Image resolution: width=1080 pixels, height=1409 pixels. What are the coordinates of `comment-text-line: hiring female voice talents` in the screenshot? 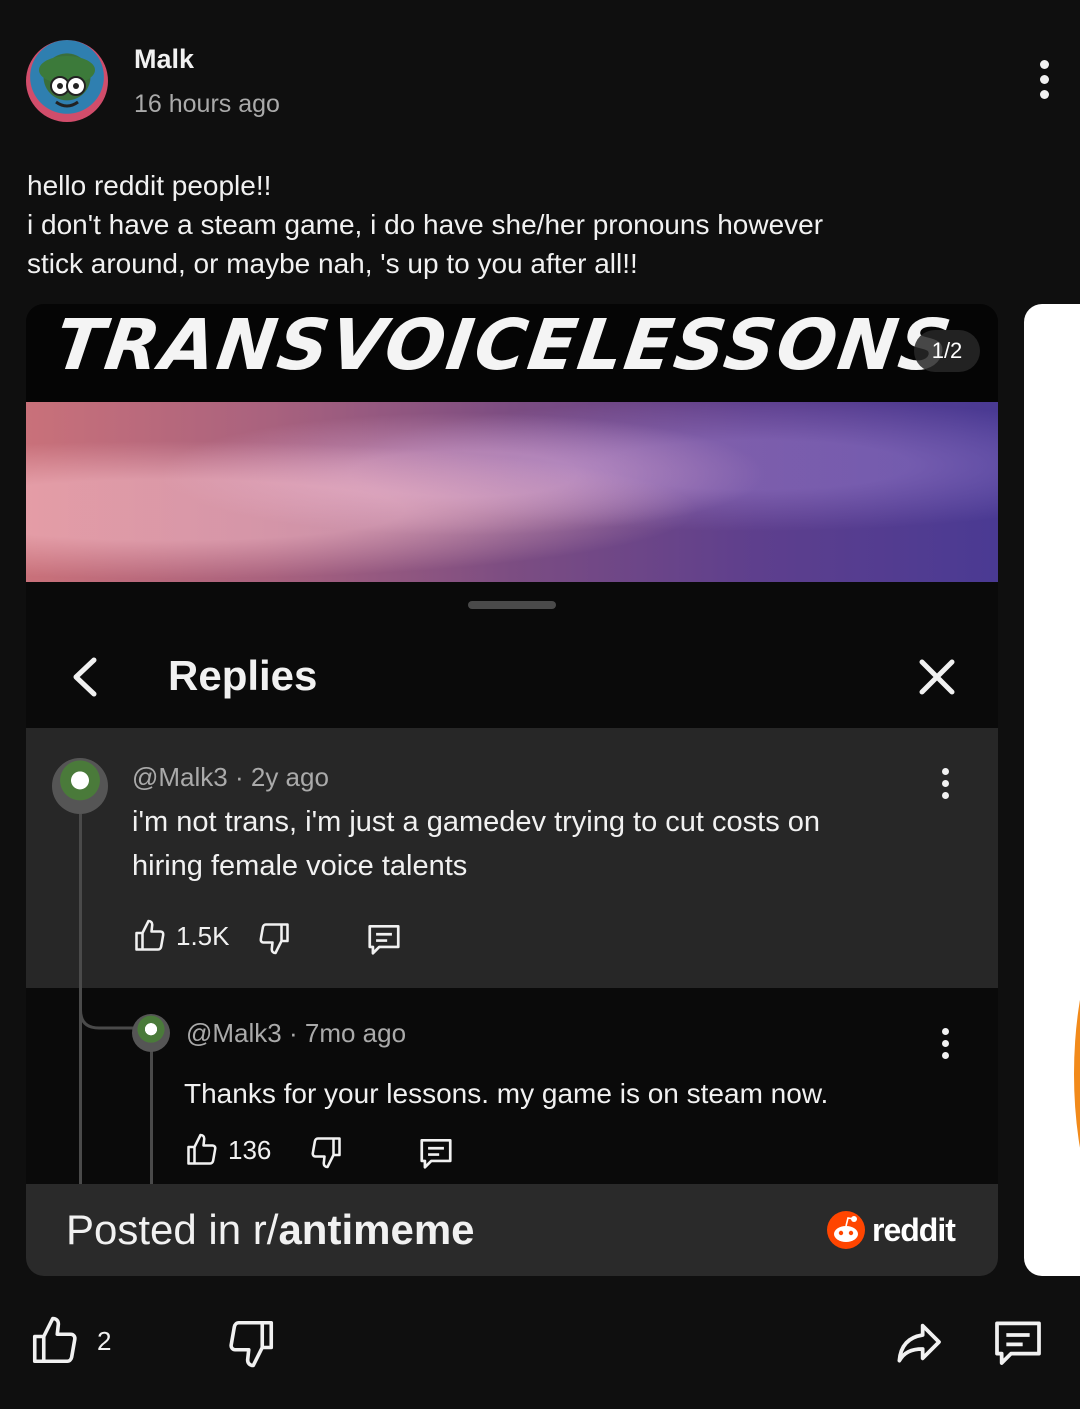 It's located at (300, 866).